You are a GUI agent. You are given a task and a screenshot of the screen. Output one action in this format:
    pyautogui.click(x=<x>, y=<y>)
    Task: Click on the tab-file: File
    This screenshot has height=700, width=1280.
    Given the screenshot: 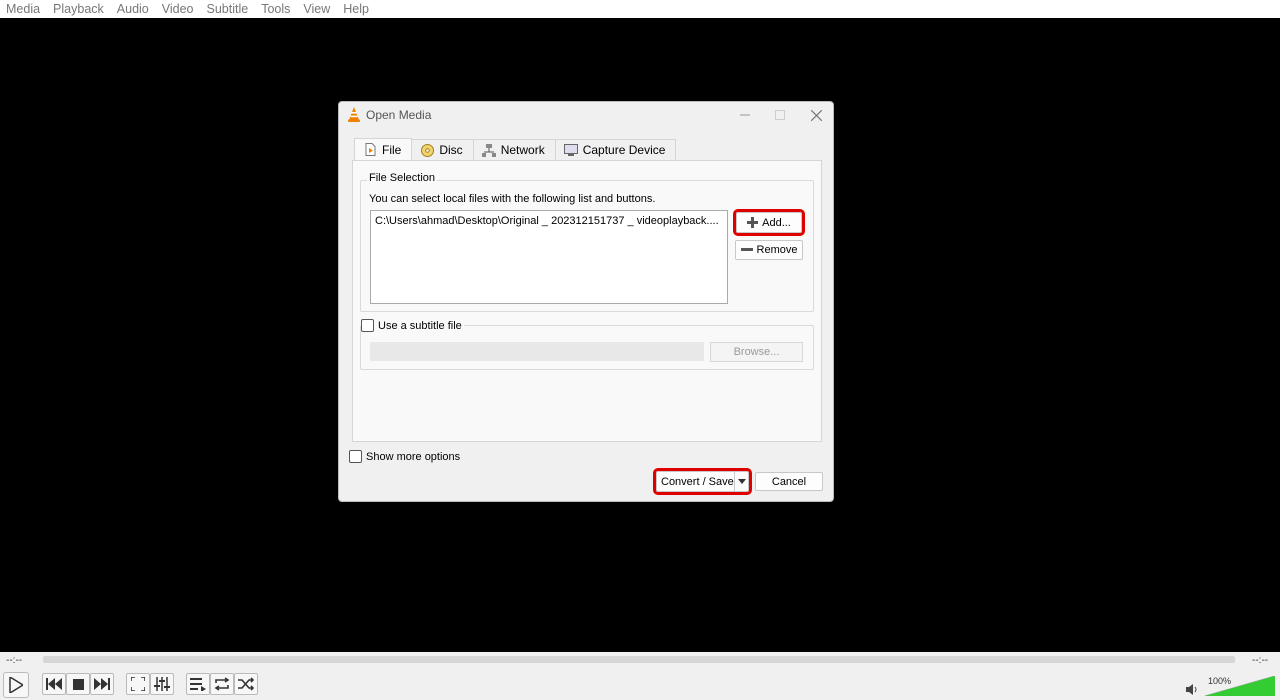 What is the action you would take?
    pyautogui.click(x=383, y=149)
    